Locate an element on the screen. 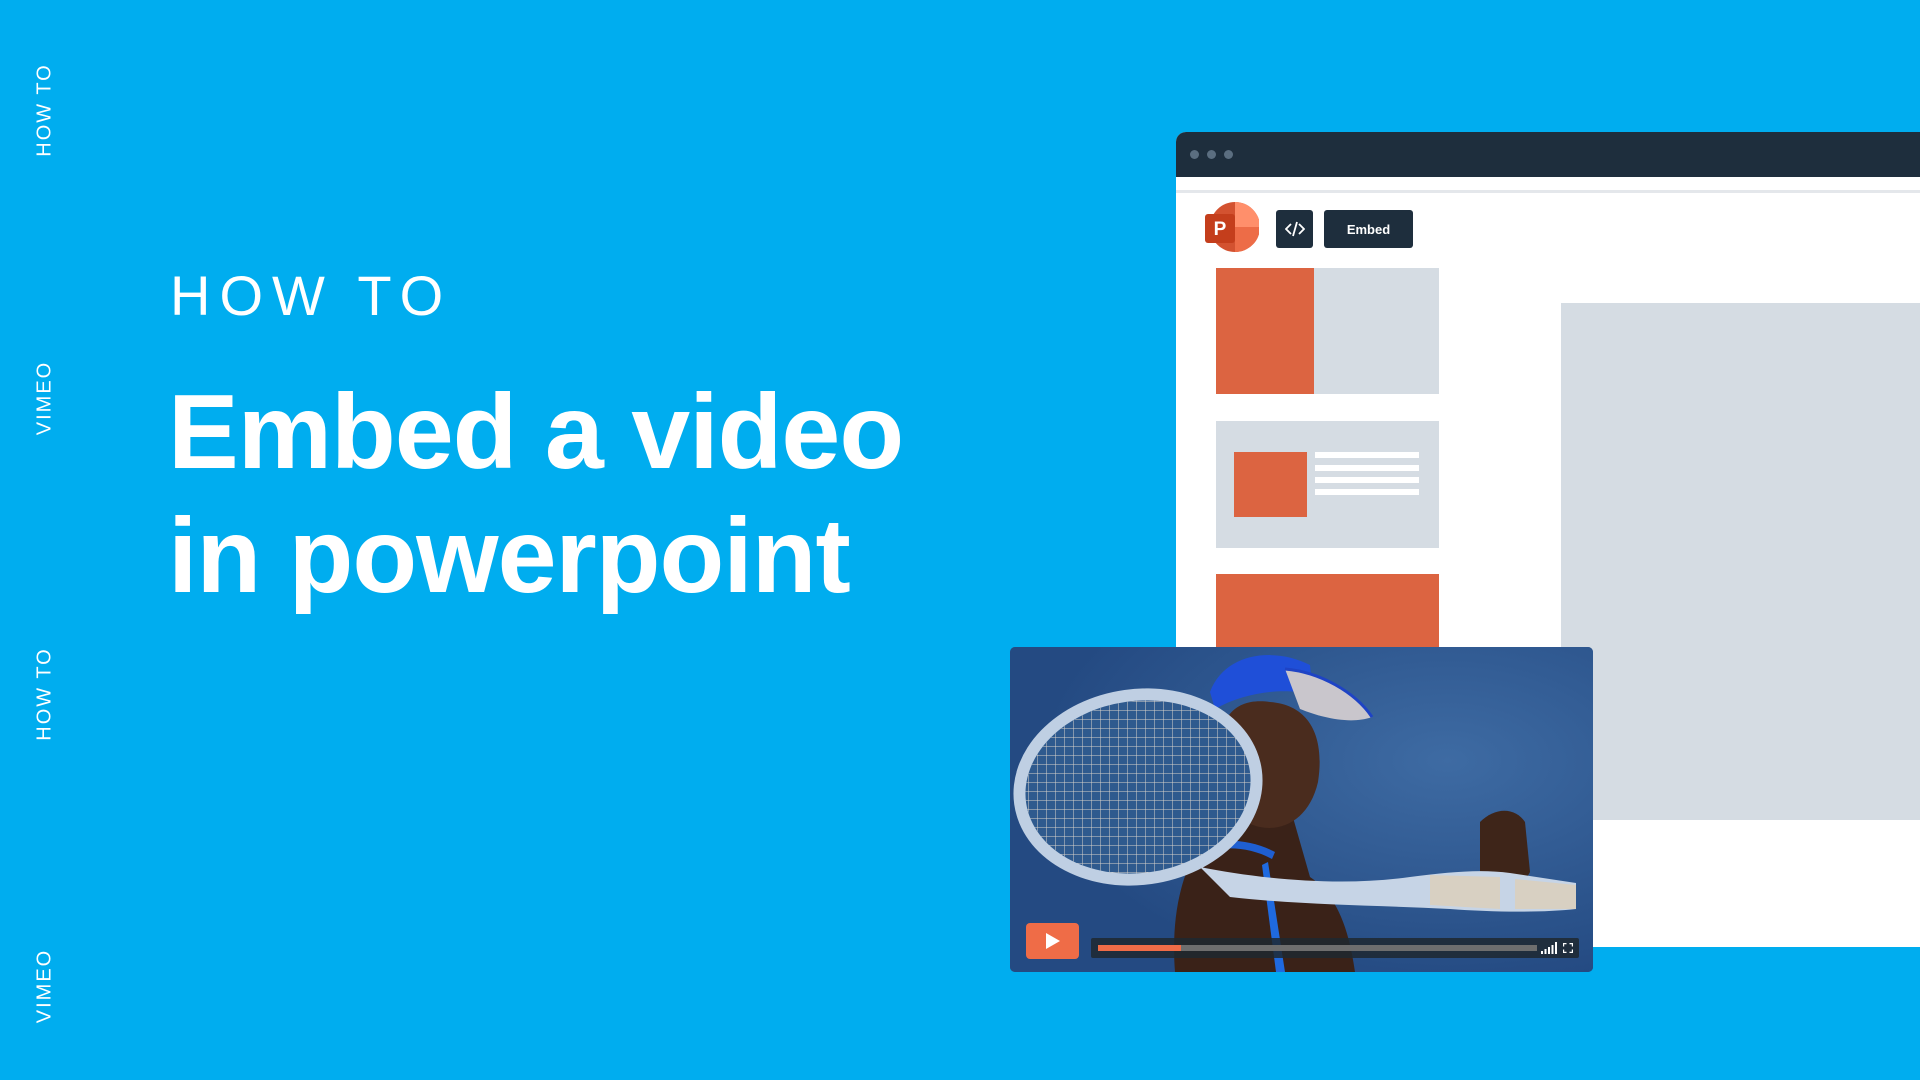  progress-bar-fill is located at coordinates (1140, 948).